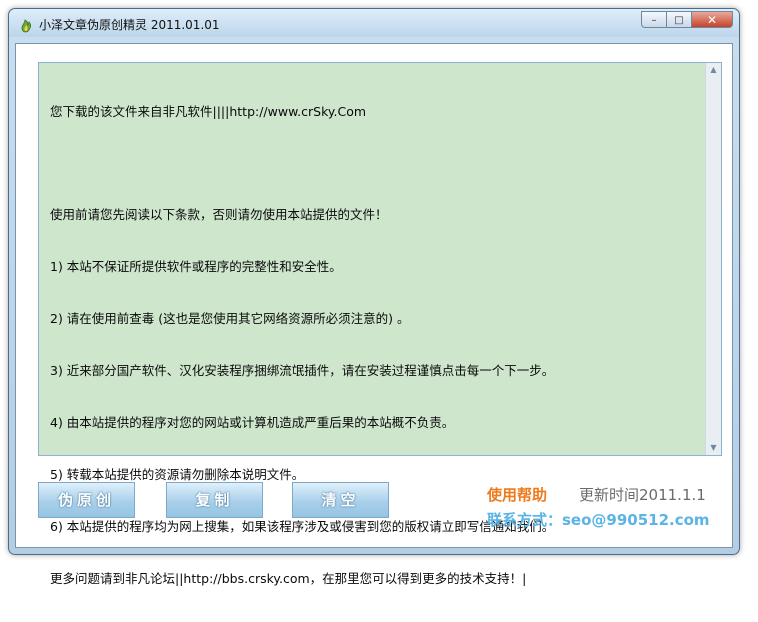 This screenshot has width=758, height=622. Describe the element at coordinates (219, 215) in the screenshot. I see `text-line: 使用前请您先阅读以下条款，否则请勿使用本站提供的文件！` at that location.